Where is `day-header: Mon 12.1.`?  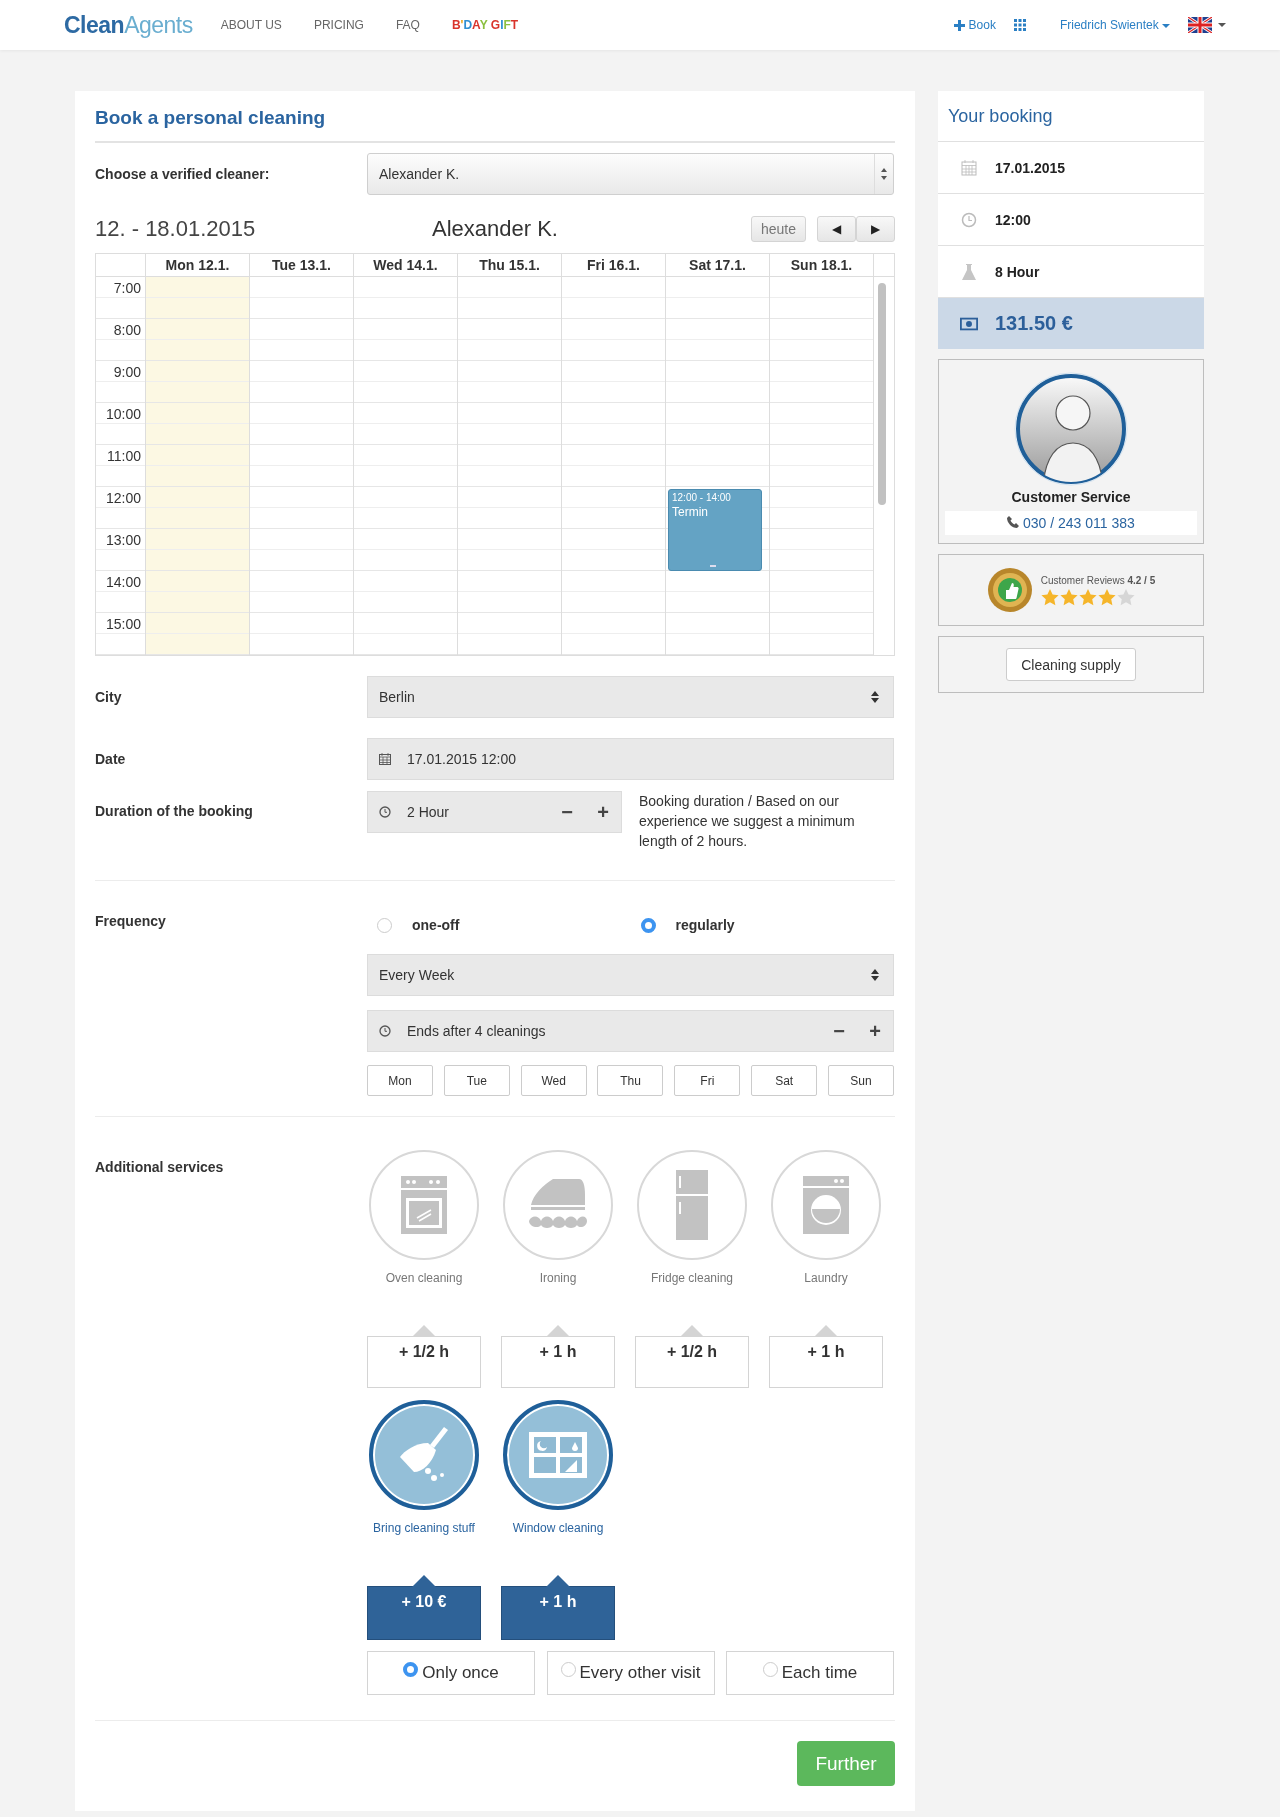
day-header: Mon 12.1. is located at coordinates (197, 265).